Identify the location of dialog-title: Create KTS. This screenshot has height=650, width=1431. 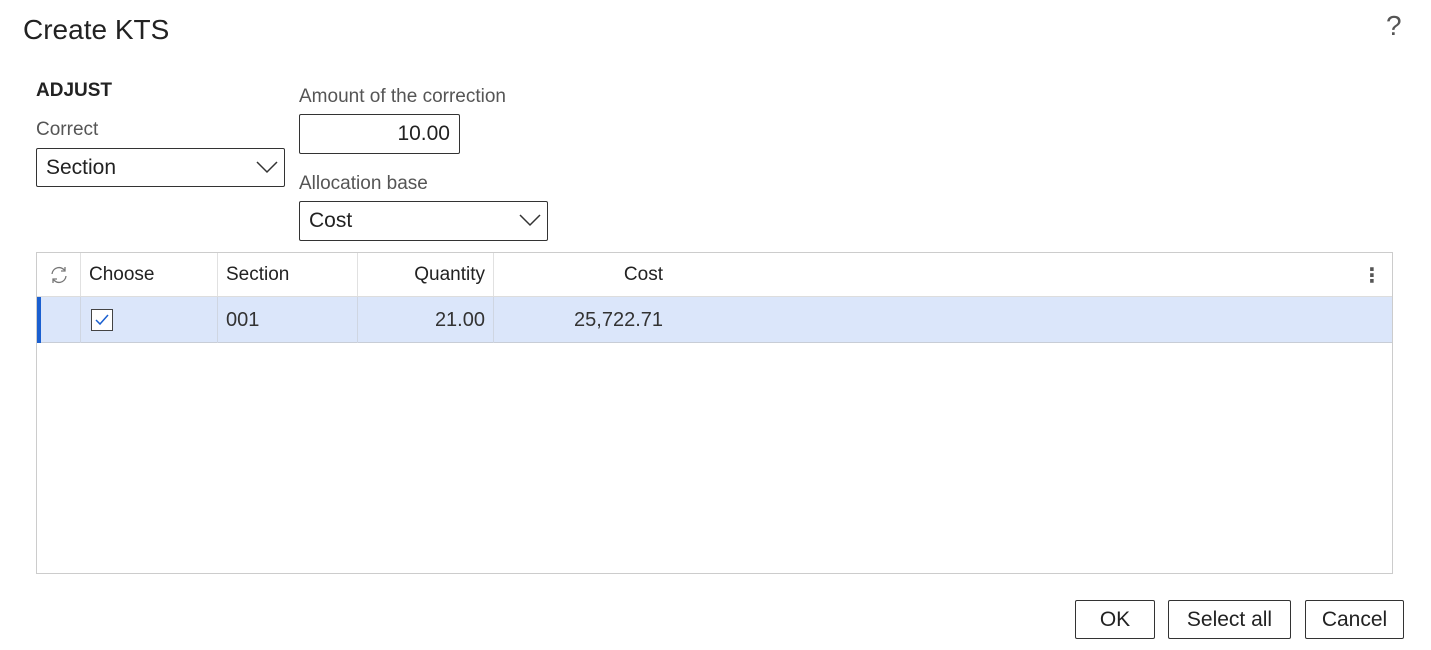
(96, 29).